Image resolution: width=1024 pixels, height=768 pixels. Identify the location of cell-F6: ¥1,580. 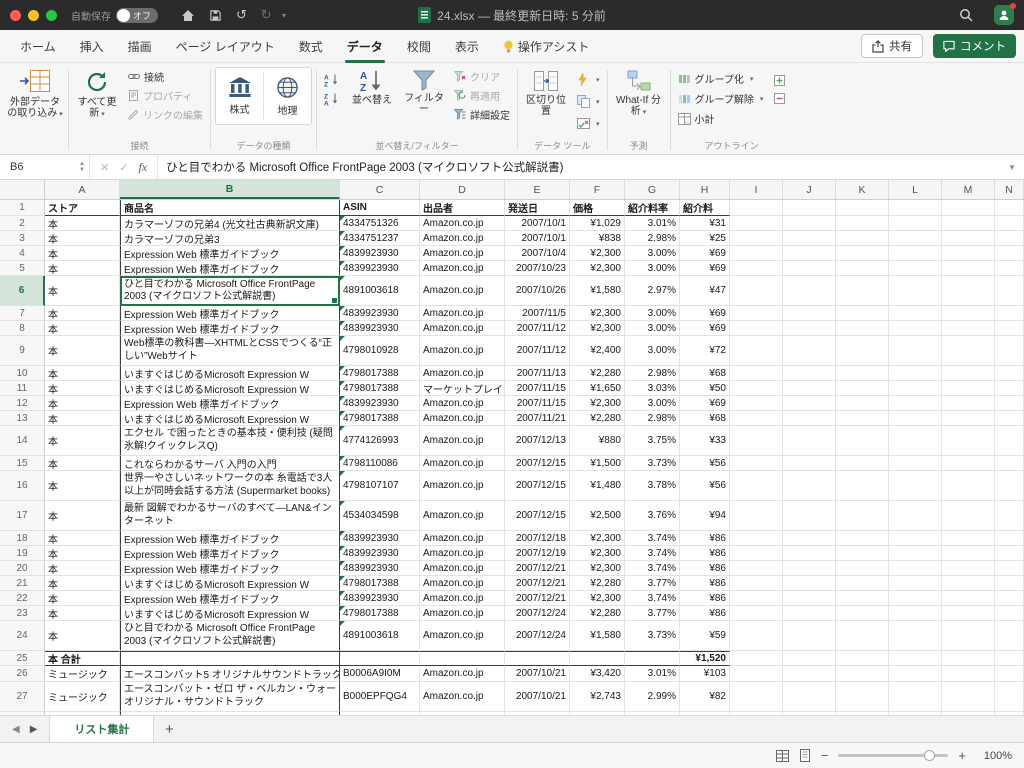
(597, 291).